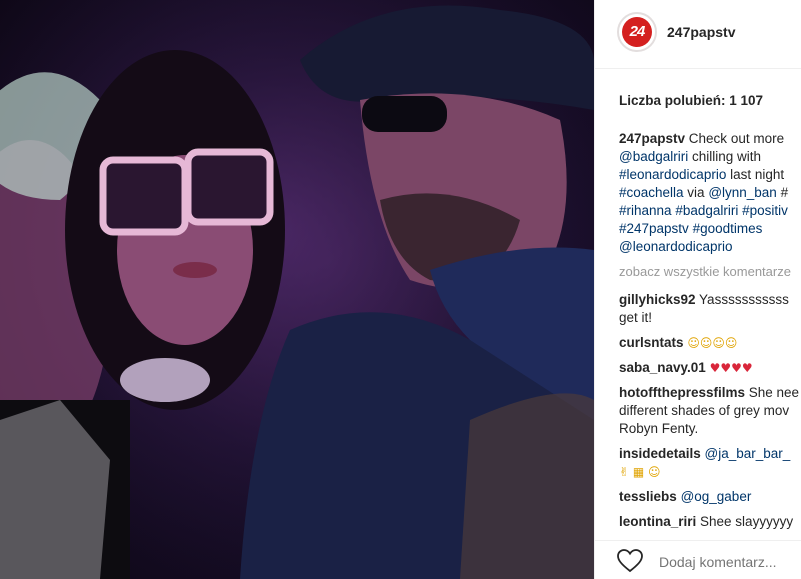 The width and height of the screenshot is (801, 579). What do you see at coordinates (701, 32) in the screenshot?
I see `author-username: 247papstv` at bounding box center [701, 32].